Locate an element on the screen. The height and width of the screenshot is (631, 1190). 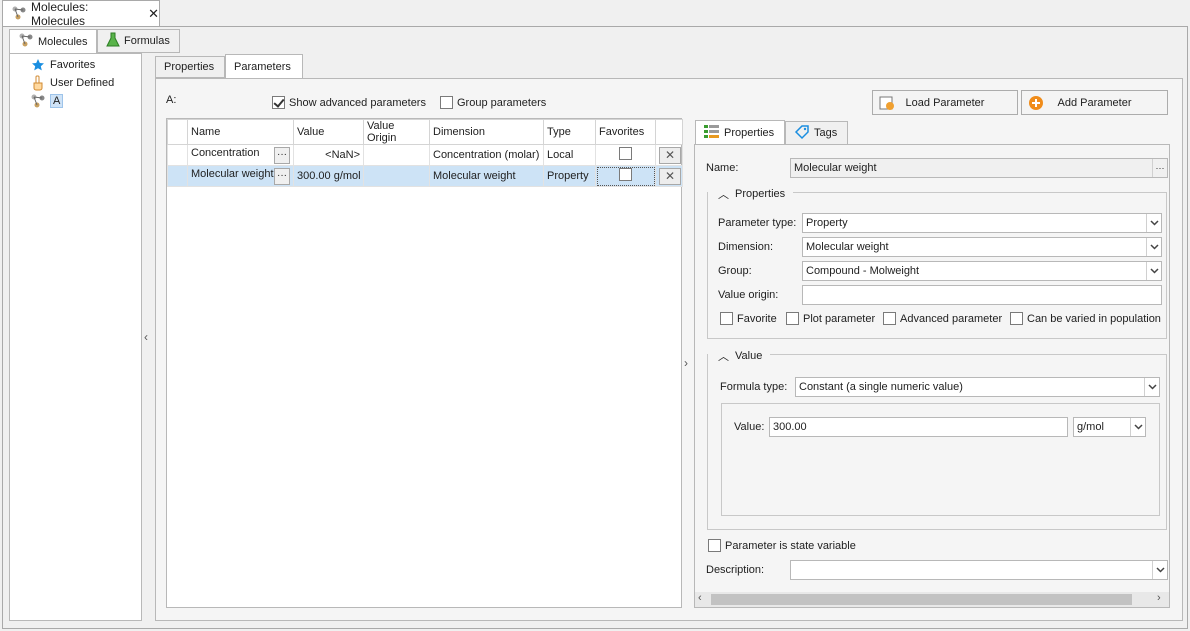
cell-value: 300.00 g/mol is located at coordinates (328, 176).